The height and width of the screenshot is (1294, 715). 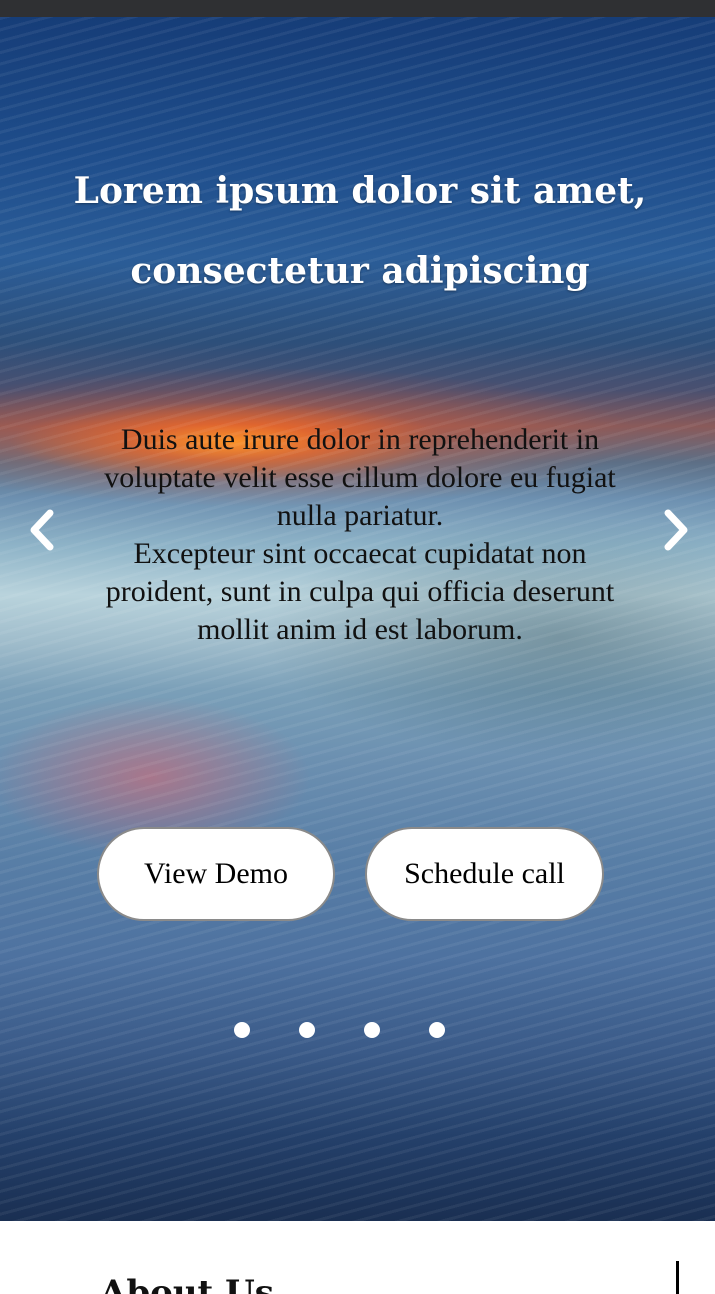 I want to click on about-heading: About Us, so click(x=187, y=1283).